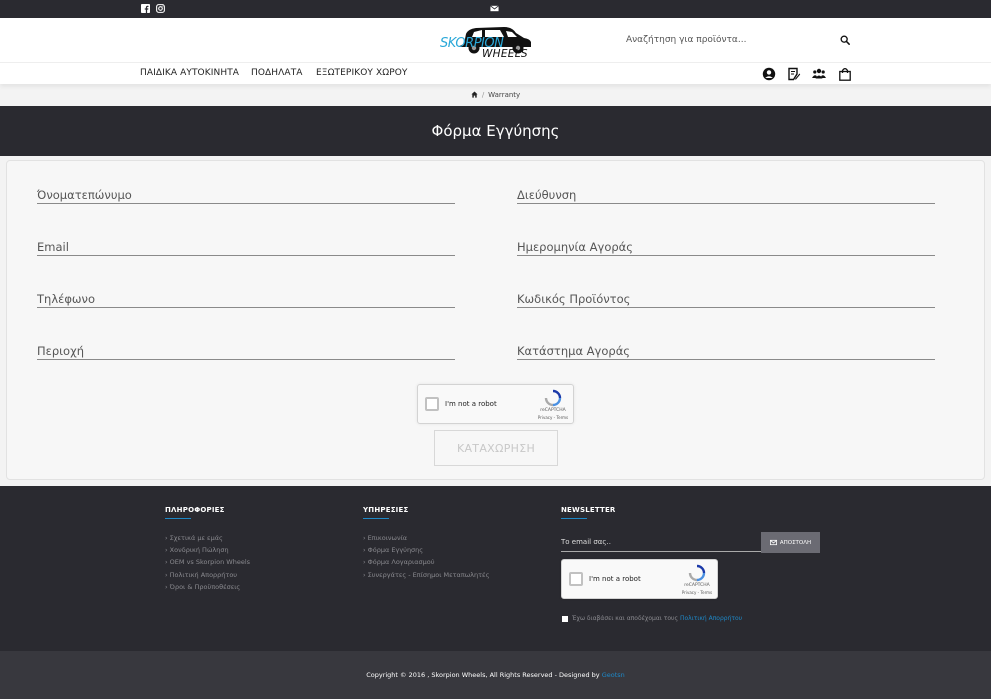 The image size is (991, 699). I want to click on product-code-input, so click(726, 299).